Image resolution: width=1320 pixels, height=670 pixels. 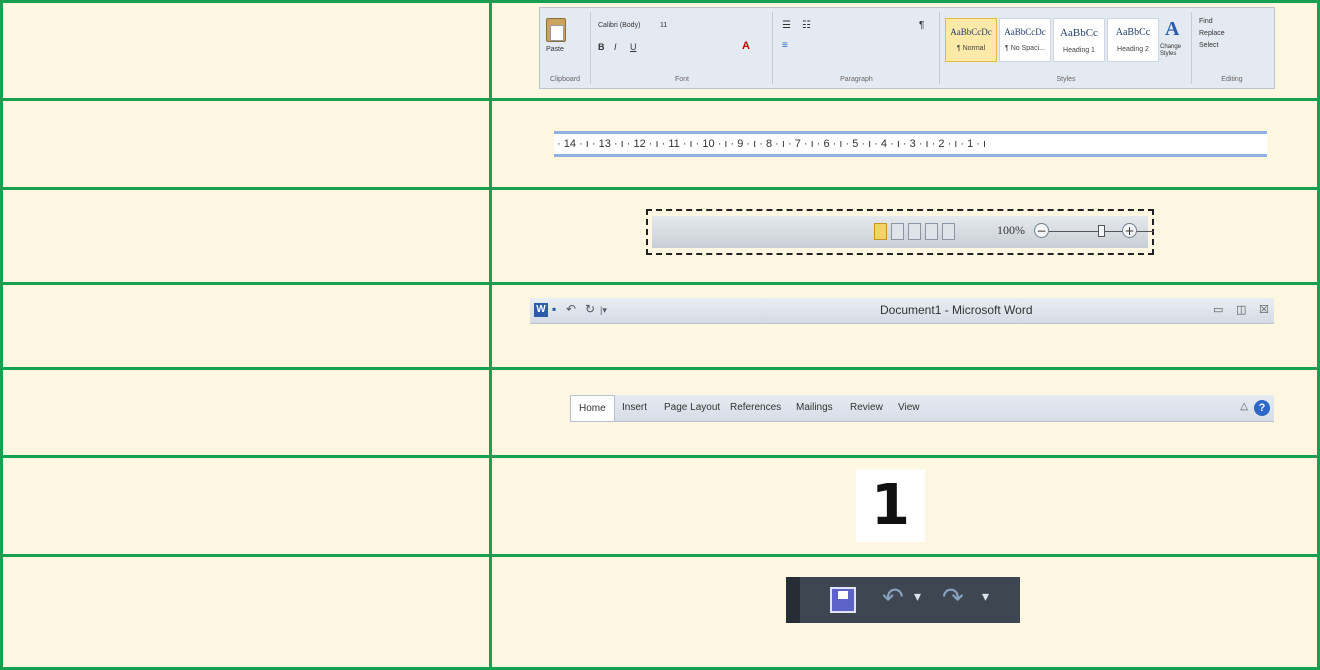 I want to click on zoom-level: 100%, so click(x=1011, y=230).